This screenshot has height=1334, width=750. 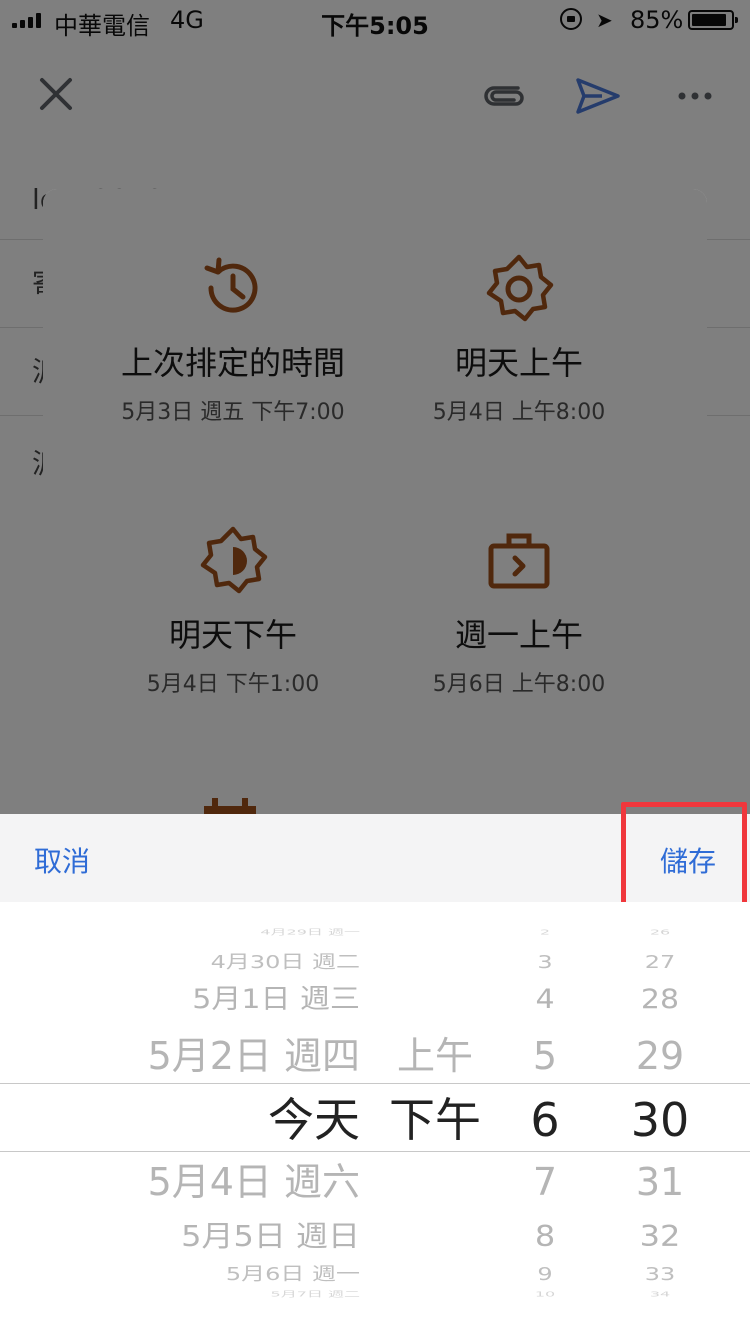 I want to click on picker-option: 2, so click(x=545, y=931).